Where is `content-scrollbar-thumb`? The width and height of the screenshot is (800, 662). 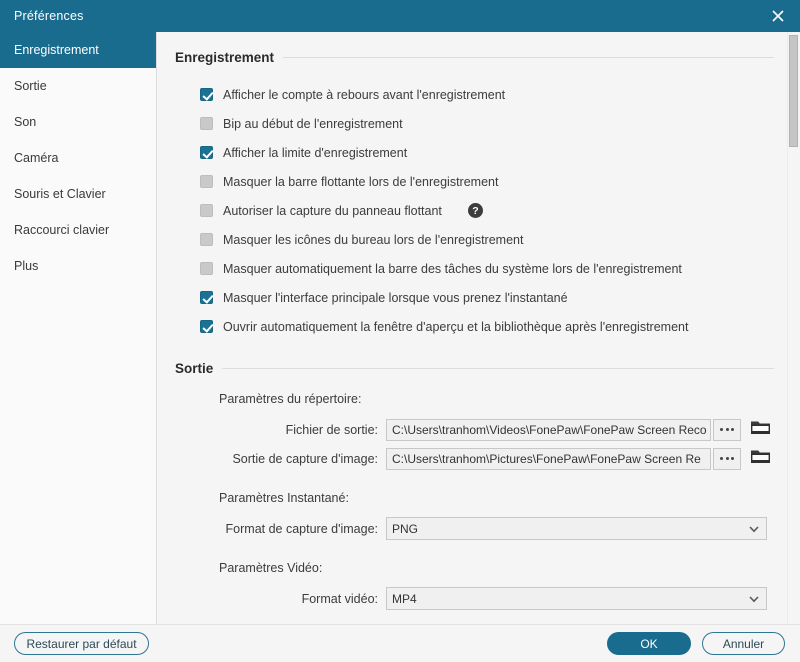
content-scrollbar-thumb is located at coordinates (793, 91).